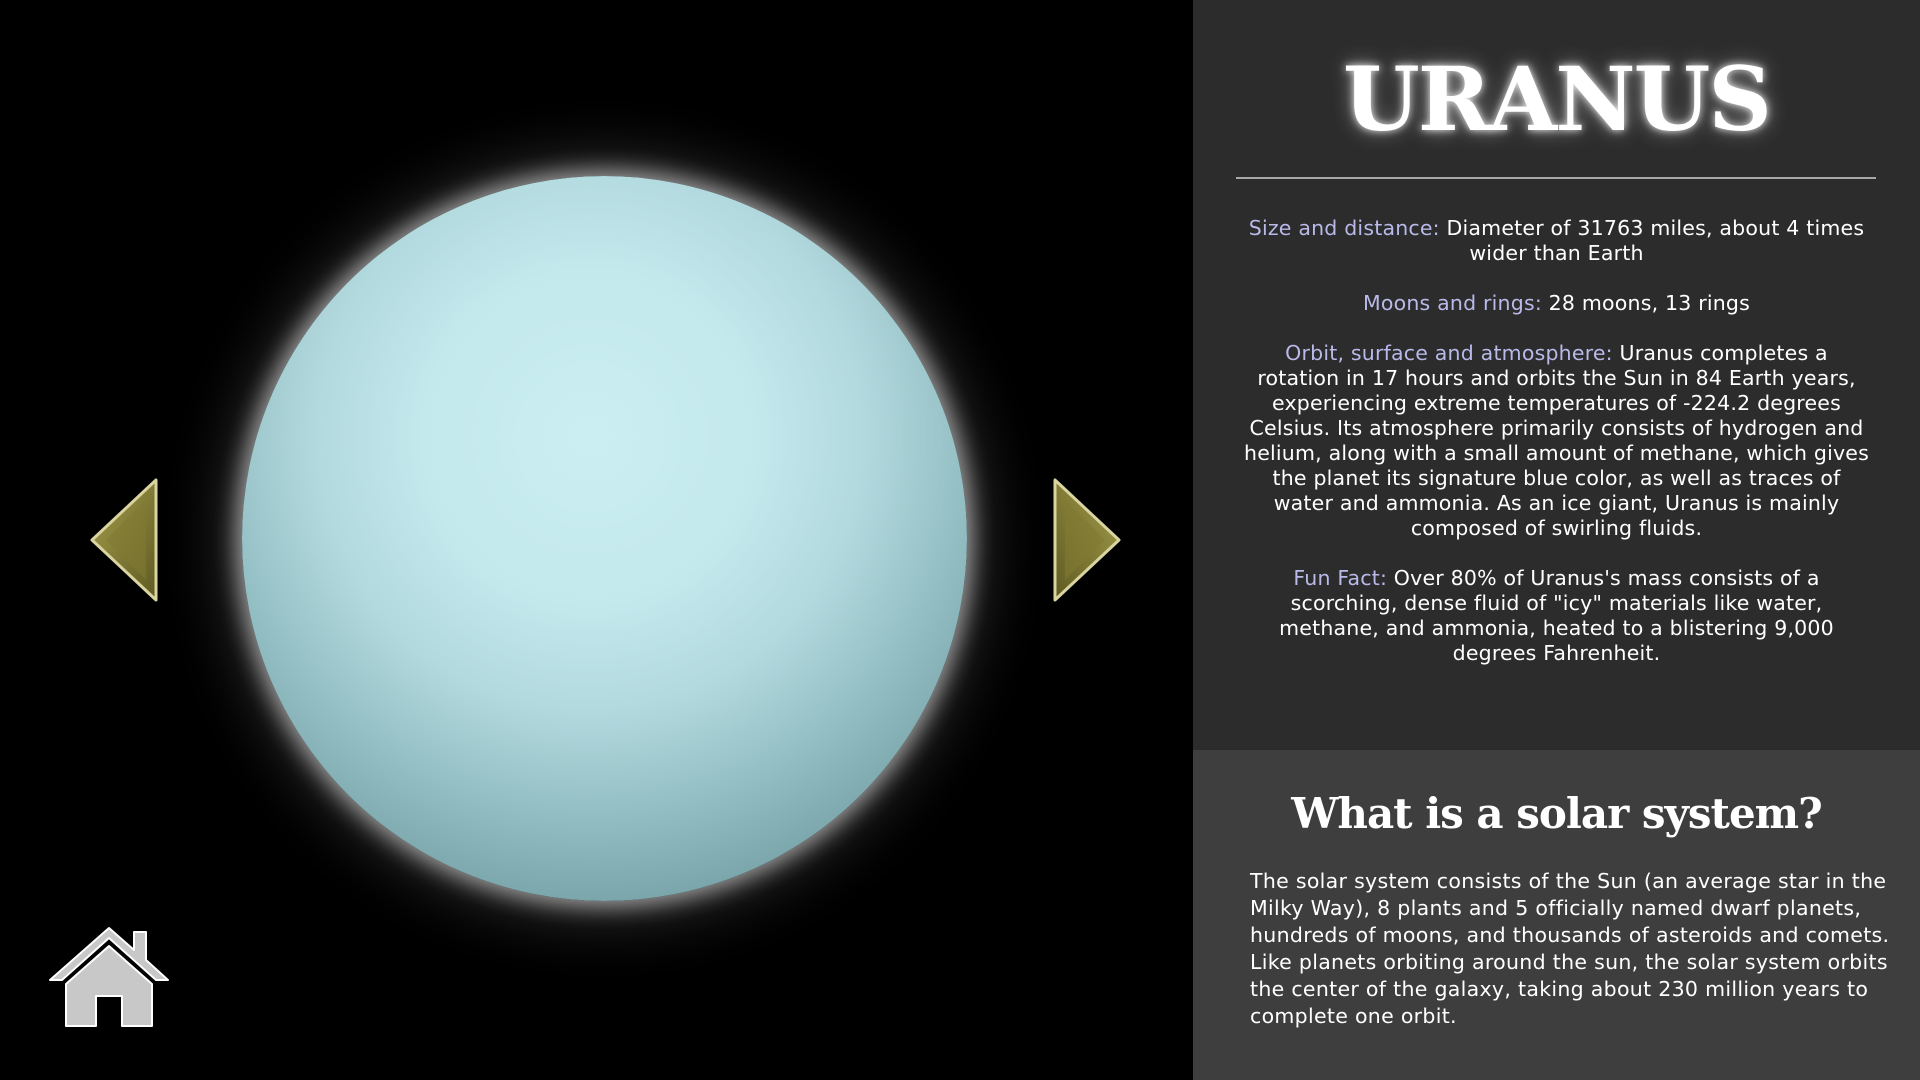 This screenshot has height=1080, width=1920. I want to click on title-divider, so click(1556, 178).